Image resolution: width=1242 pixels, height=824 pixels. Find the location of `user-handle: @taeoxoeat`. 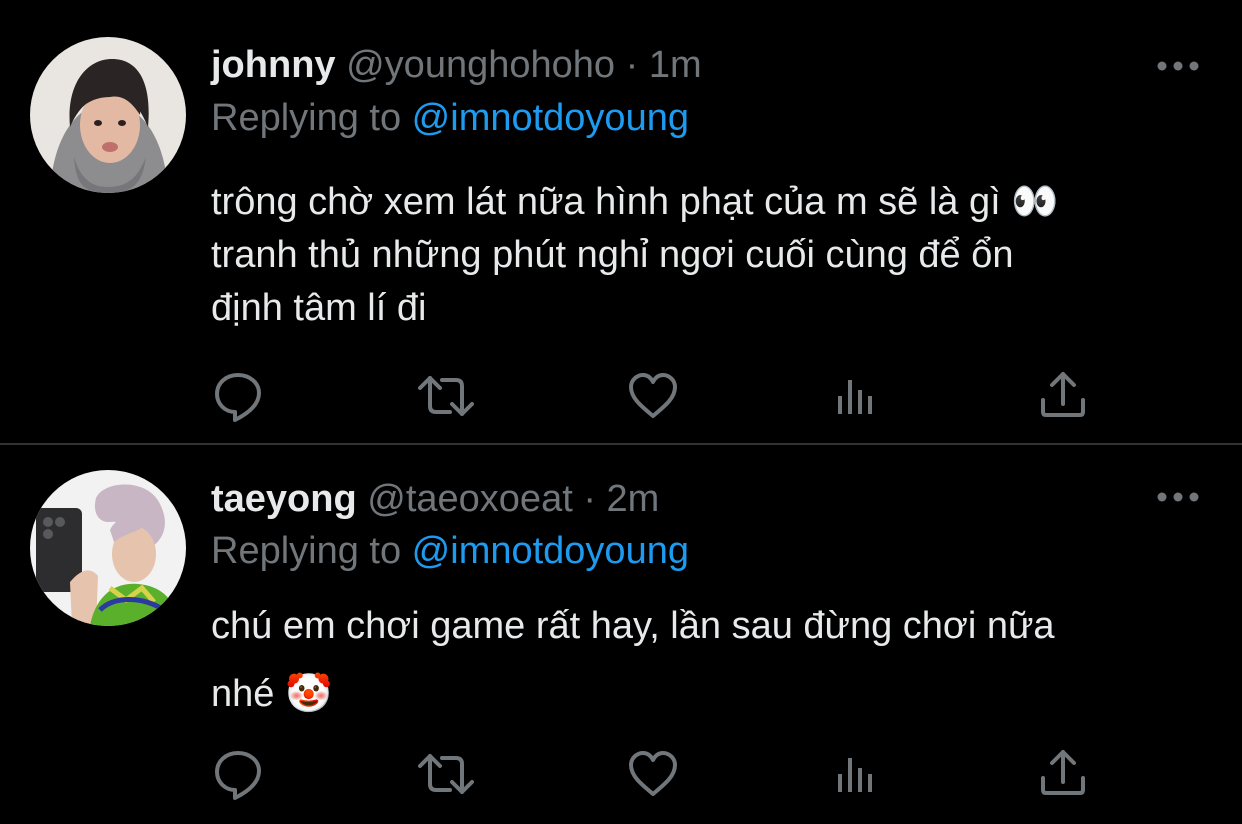

user-handle: @taeoxoeat is located at coordinates (470, 499).